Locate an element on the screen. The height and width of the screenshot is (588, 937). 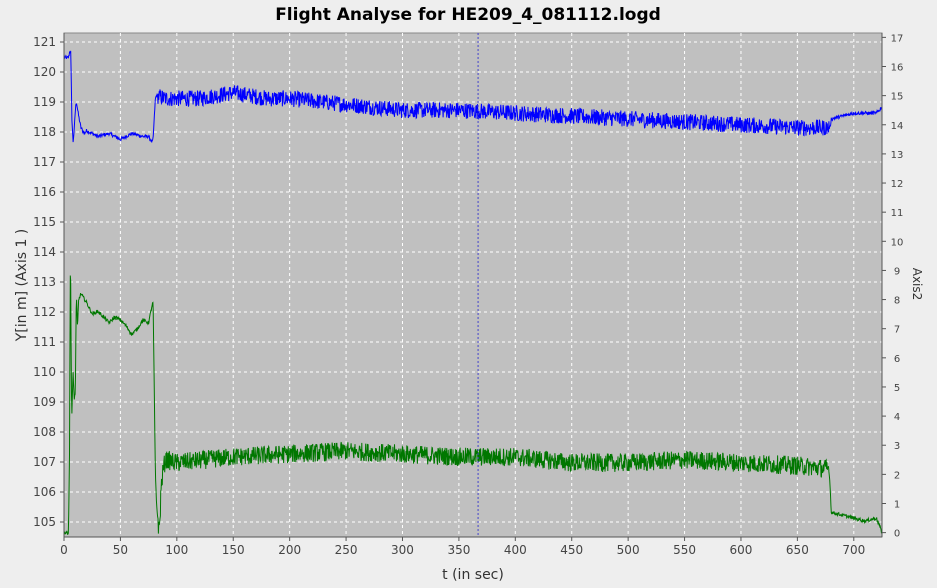
y-tick-label: 110 is located at coordinates (44, 372).